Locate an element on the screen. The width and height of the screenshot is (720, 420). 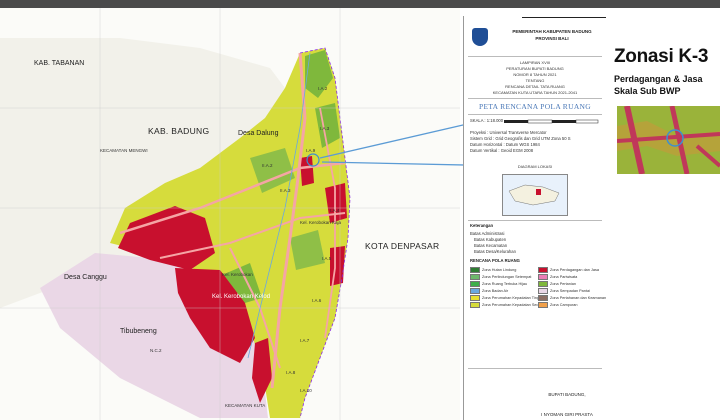
zone-subtitle-2: Skala Sub BWP is located at coordinates (647, 91).